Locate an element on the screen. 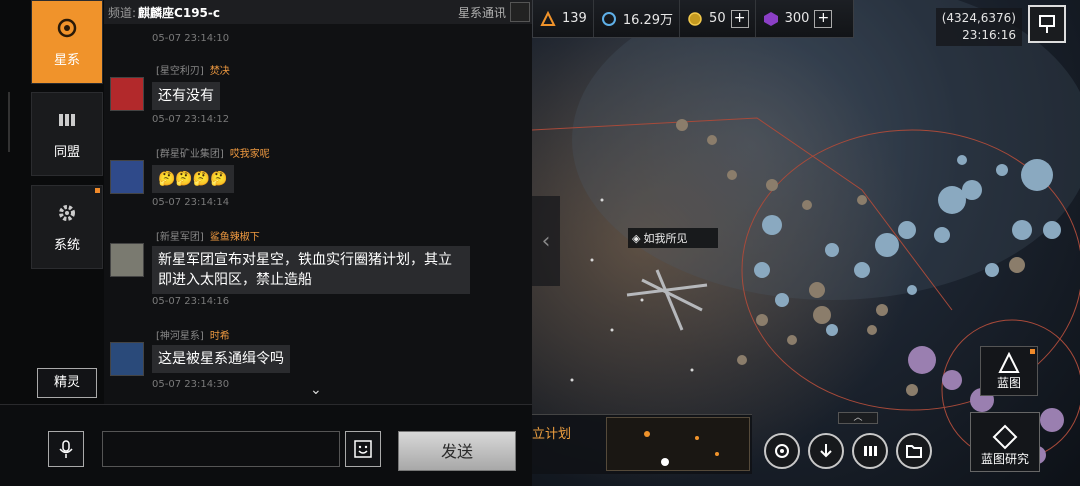  coordinates-readout: (4324,6376) 23:16:16 is located at coordinates (978, 27).